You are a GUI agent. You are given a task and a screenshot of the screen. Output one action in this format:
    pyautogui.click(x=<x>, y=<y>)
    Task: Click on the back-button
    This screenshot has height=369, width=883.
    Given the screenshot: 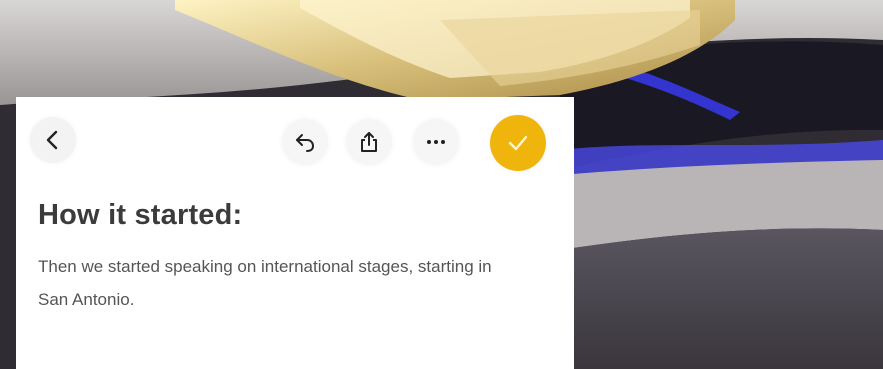 What is the action you would take?
    pyautogui.click(x=53, y=140)
    